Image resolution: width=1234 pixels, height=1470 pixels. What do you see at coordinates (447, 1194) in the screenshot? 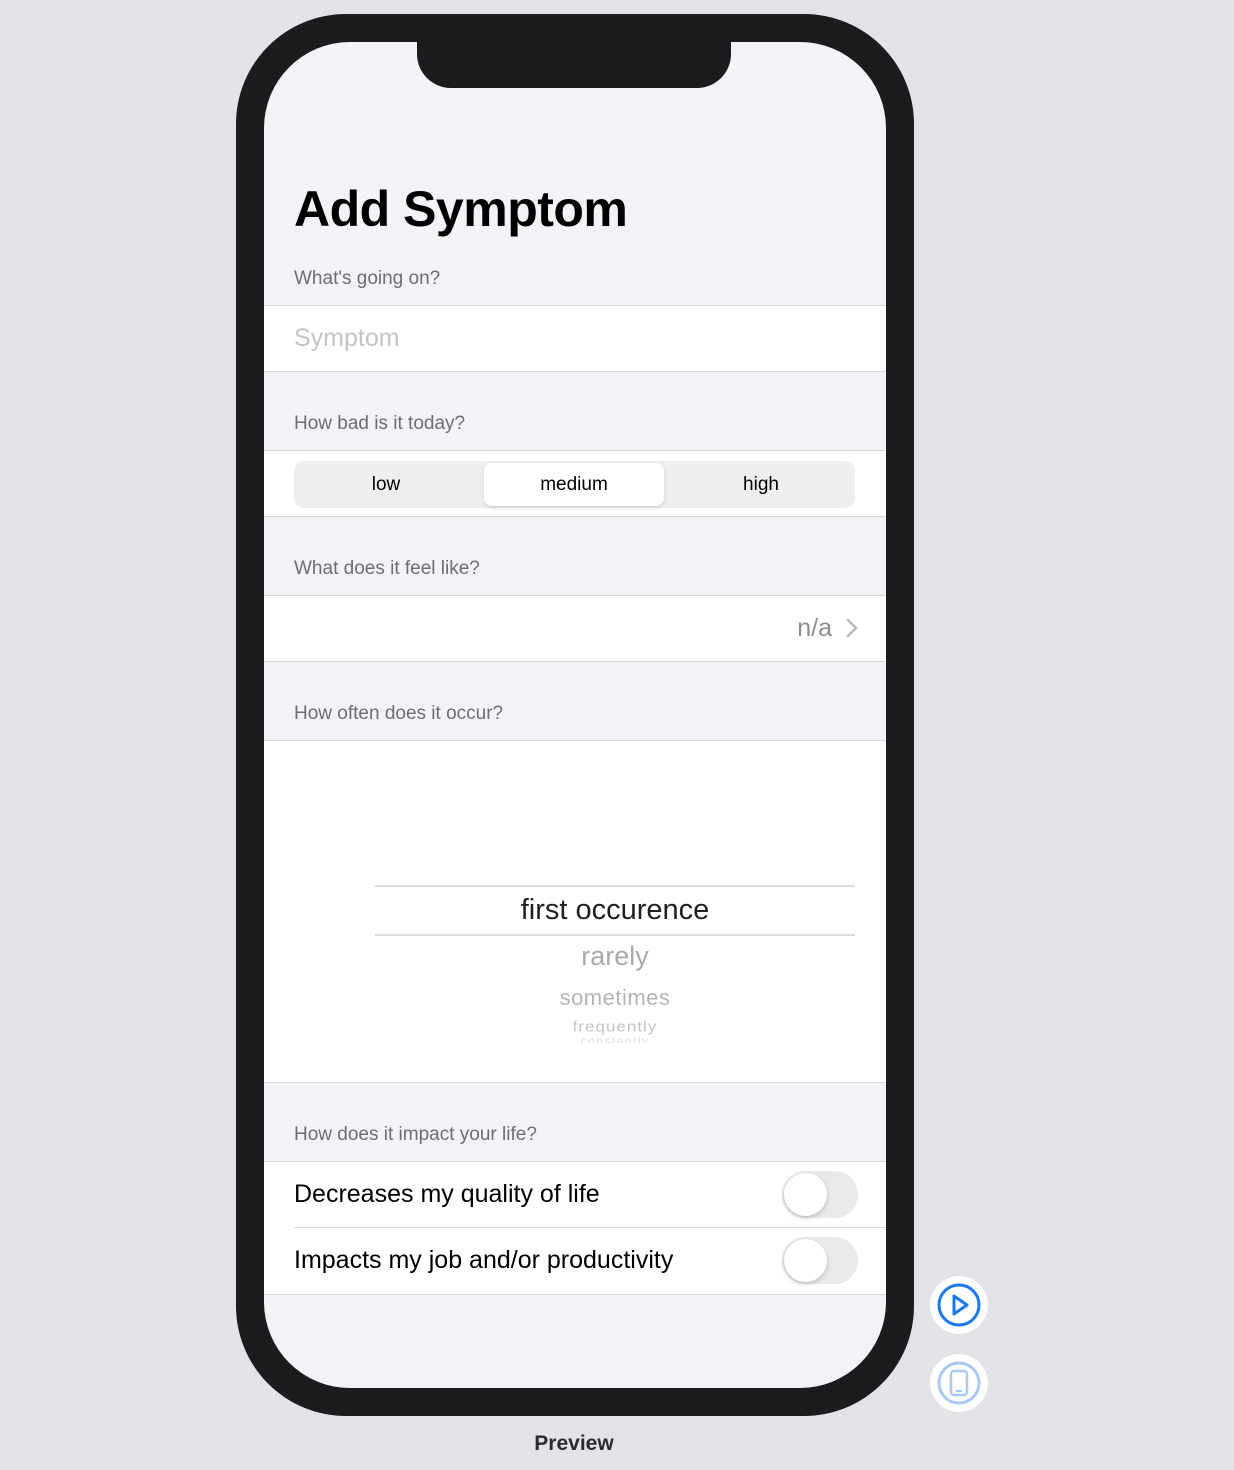
I see `impact-label: Decreases my quality of life` at bounding box center [447, 1194].